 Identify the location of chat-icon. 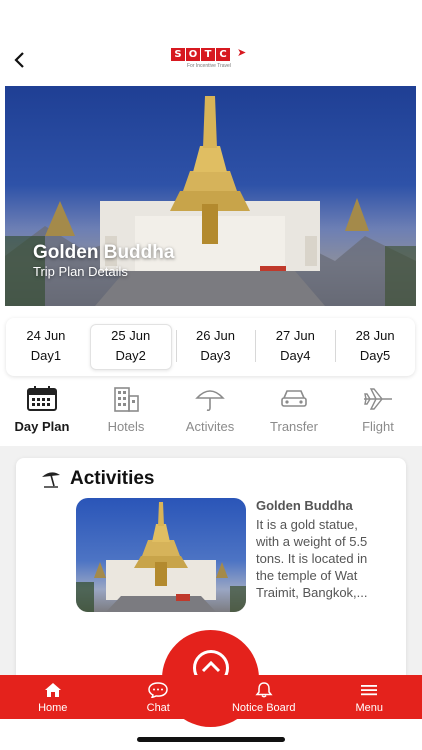
(158, 690).